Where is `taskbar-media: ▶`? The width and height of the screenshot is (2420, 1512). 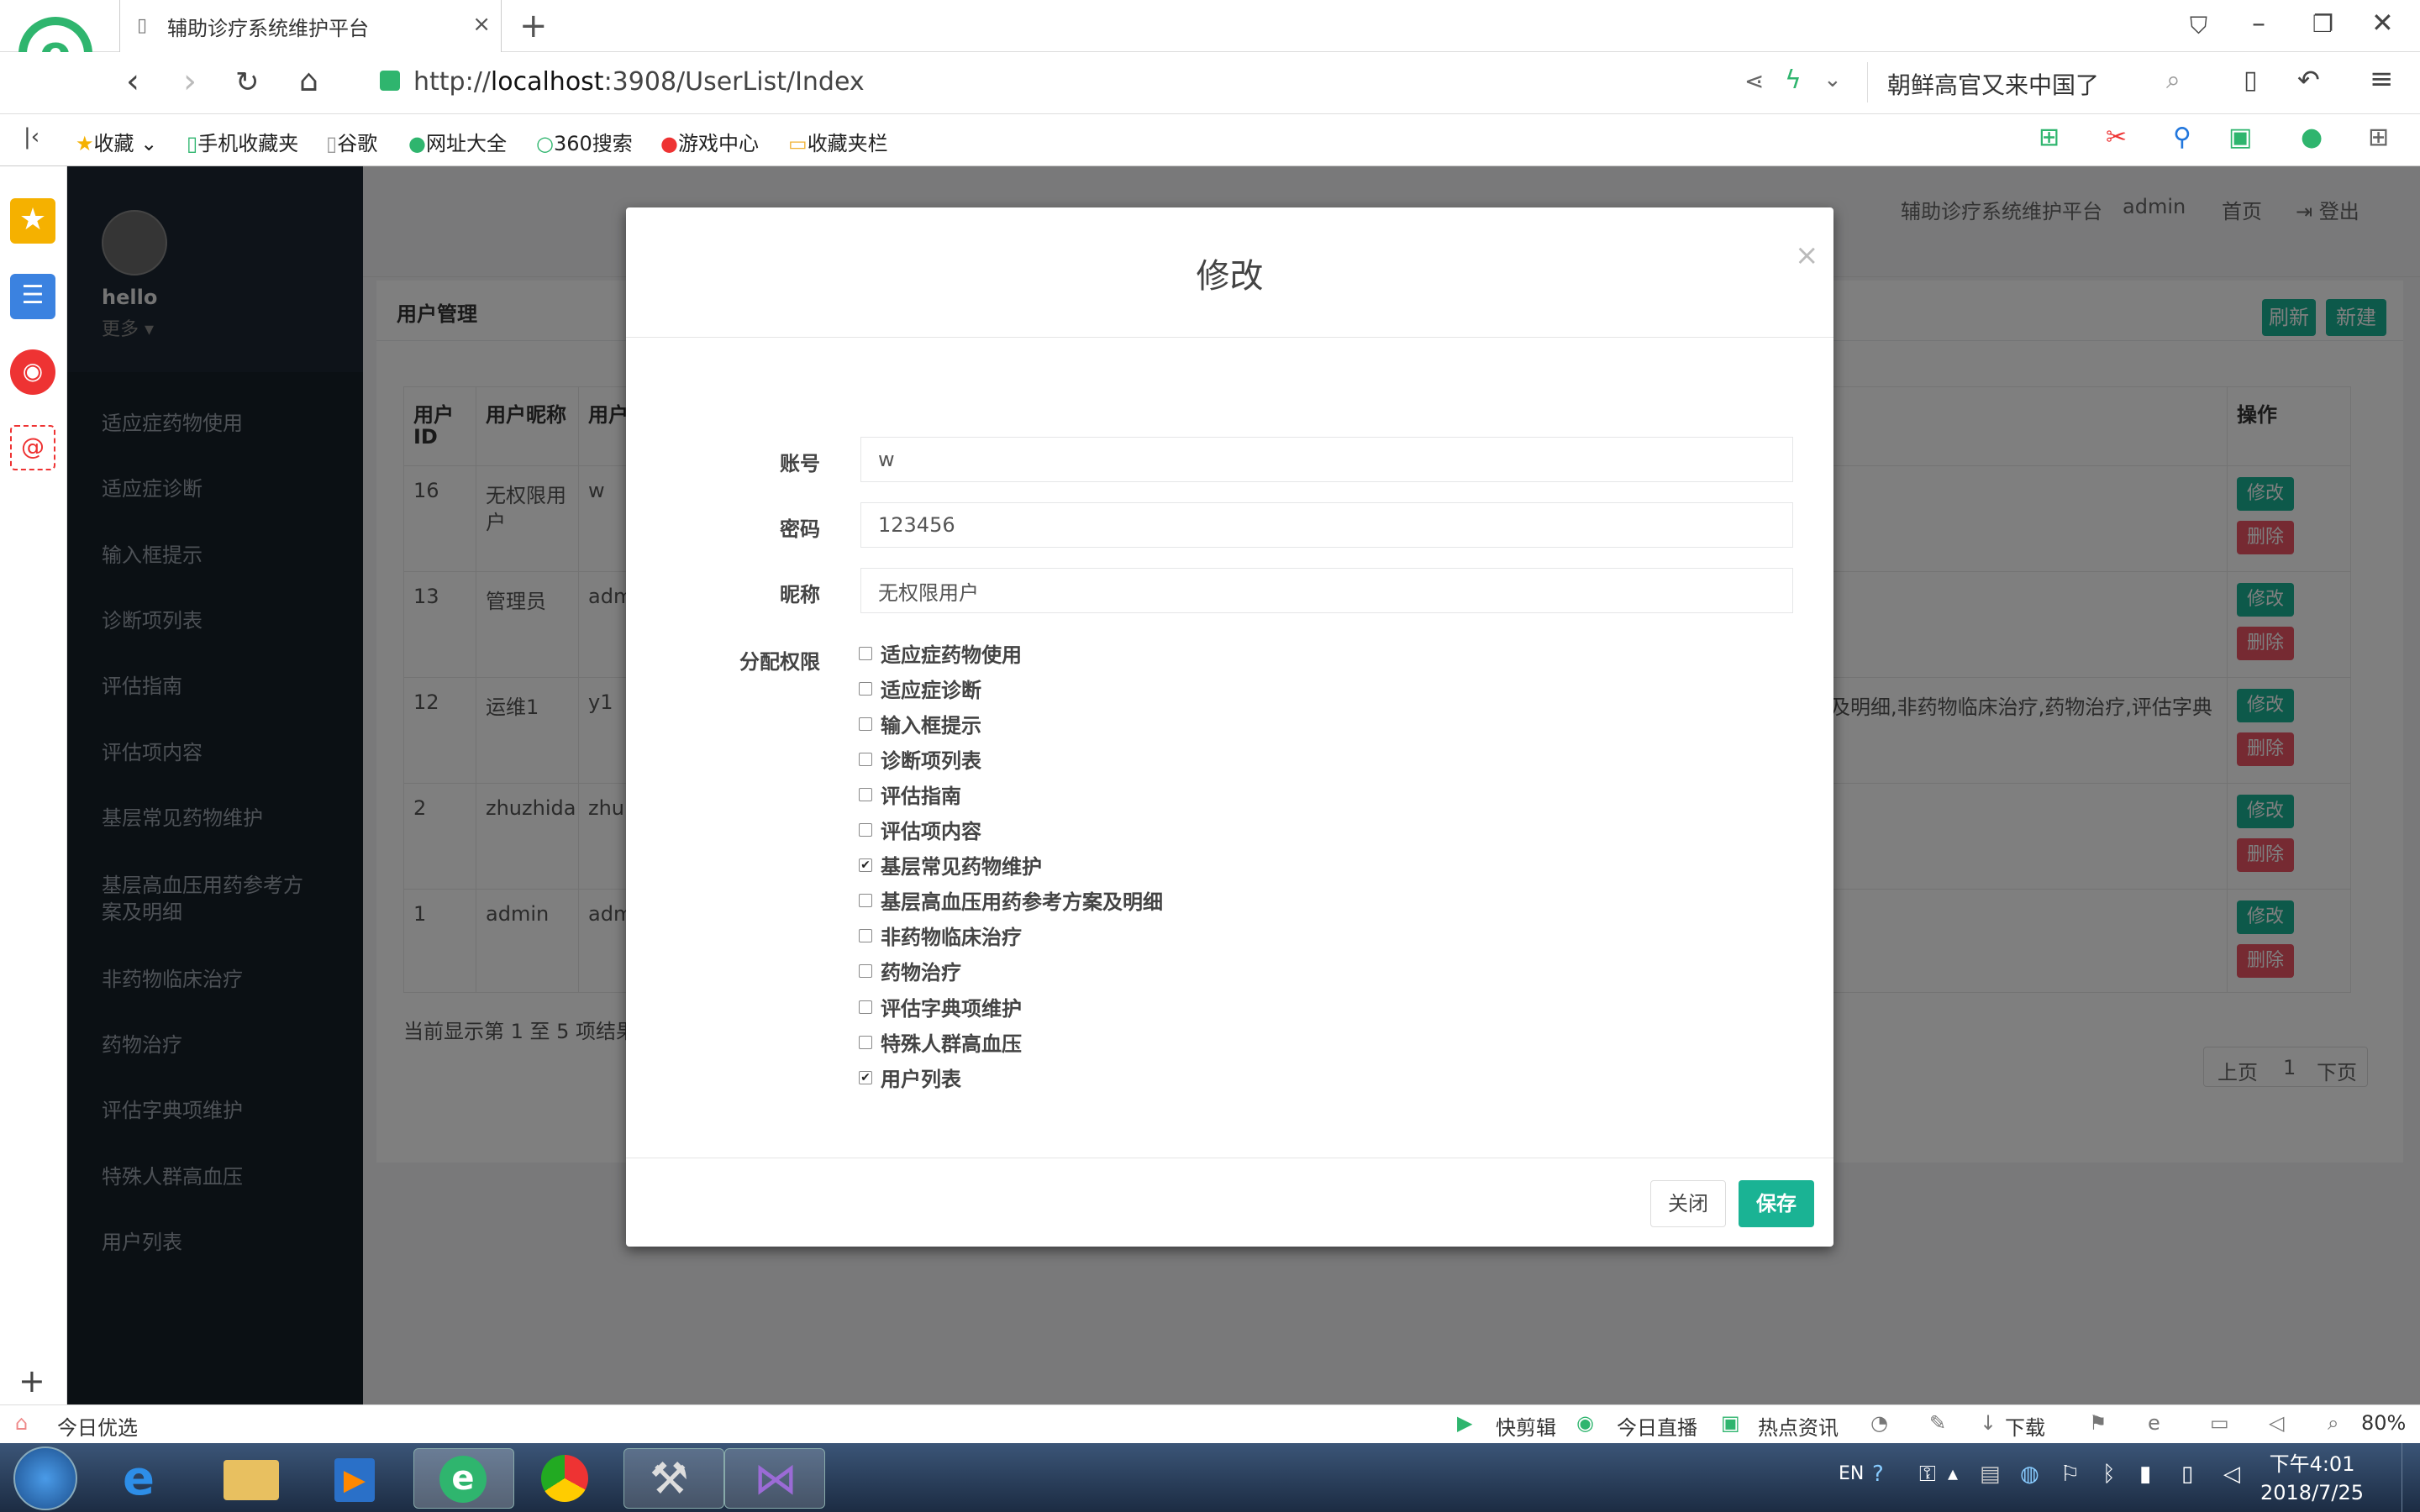 taskbar-media: ▶ is located at coordinates (352, 1478).